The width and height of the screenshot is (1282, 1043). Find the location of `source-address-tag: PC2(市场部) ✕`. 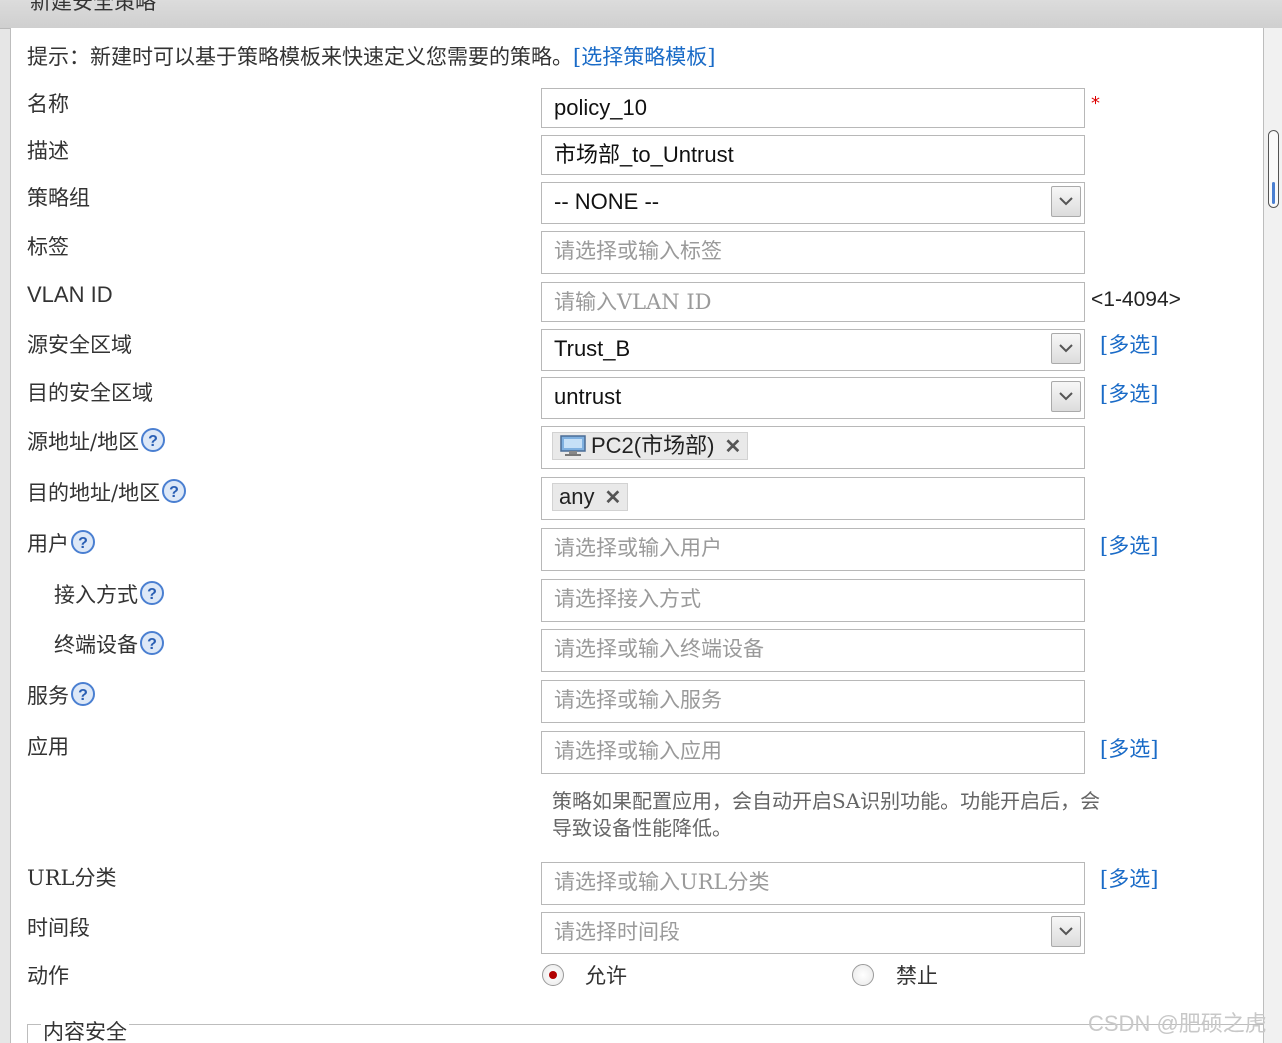

source-address-tag: PC2(市场部) ✕ is located at coordinates (650, 446).